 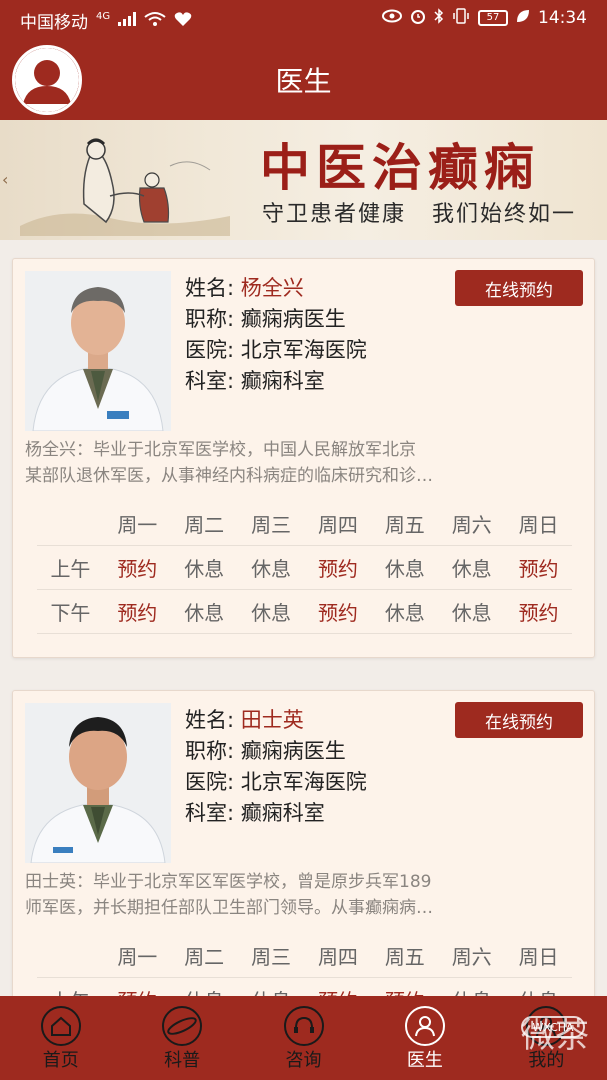 I want to click on schedule-period-label: 下午, so click(x=70, y=613).